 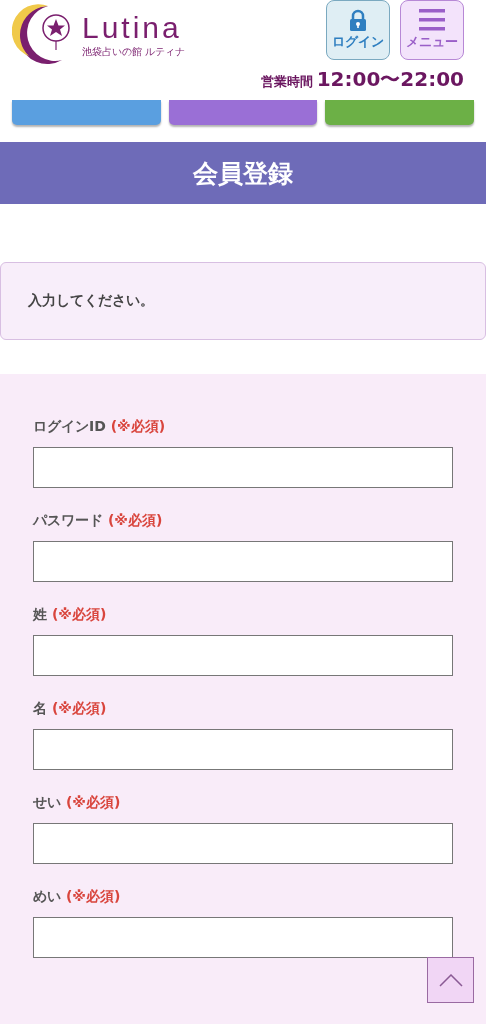 What do you see at coordinates (132, 28) in the screenshot?
I see `logo-name: Lutina` at bounding box center [132, 28].